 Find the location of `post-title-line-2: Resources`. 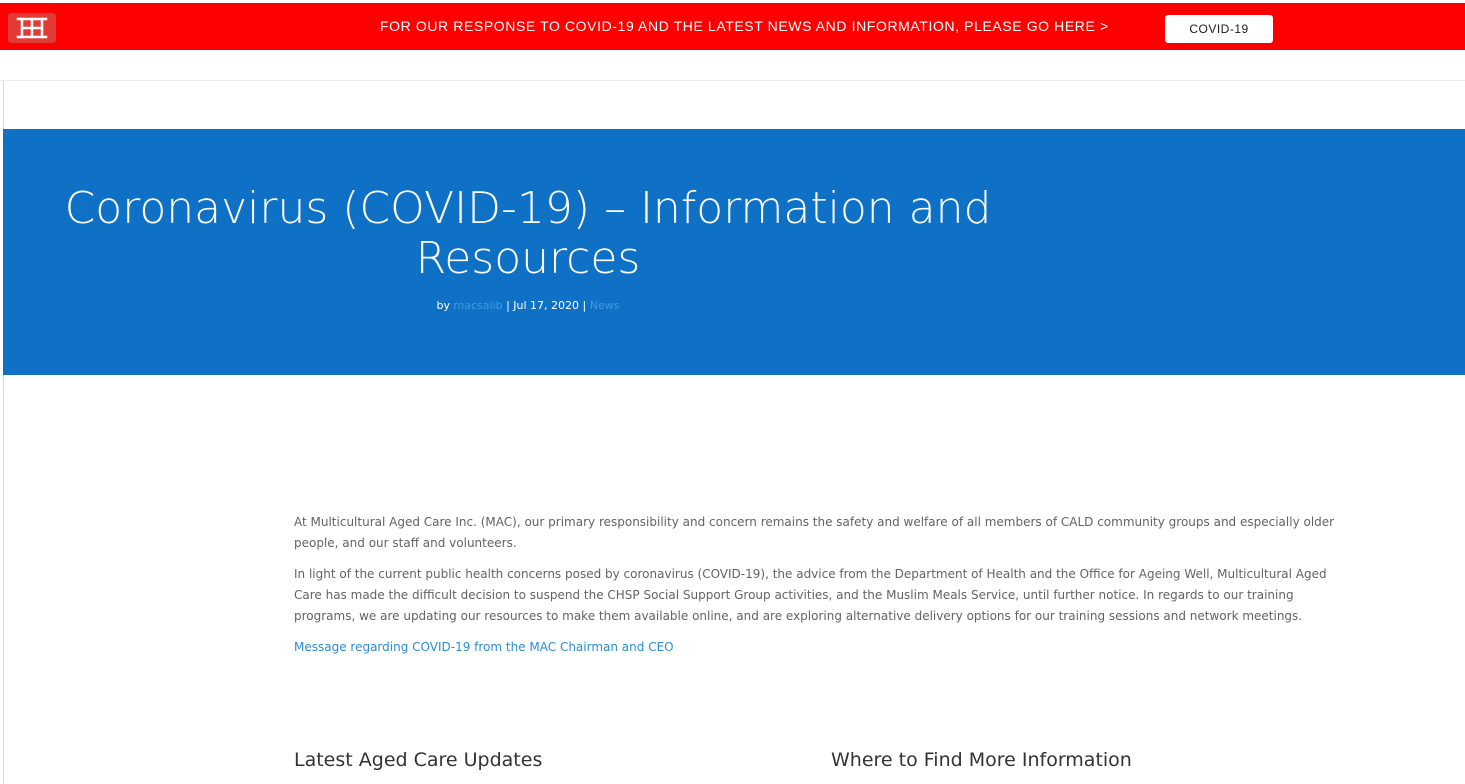

post-title-line-2: Resources is located at coordinates (528, 258).